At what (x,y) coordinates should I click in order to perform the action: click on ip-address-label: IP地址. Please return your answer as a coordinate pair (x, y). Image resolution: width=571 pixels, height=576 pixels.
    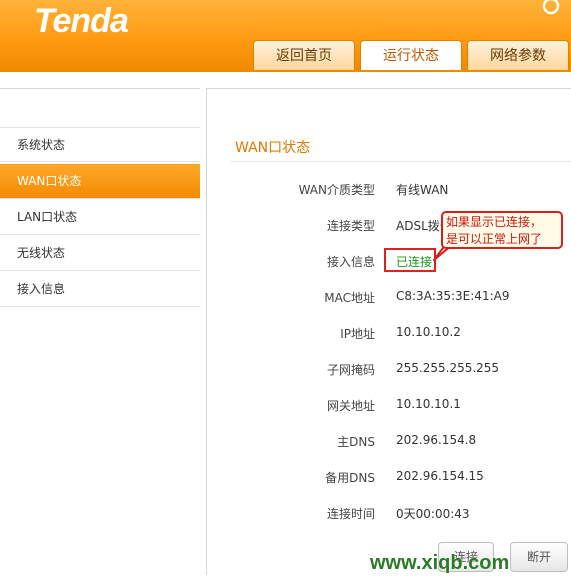
    Looking at the image, I should click on (357, 334).